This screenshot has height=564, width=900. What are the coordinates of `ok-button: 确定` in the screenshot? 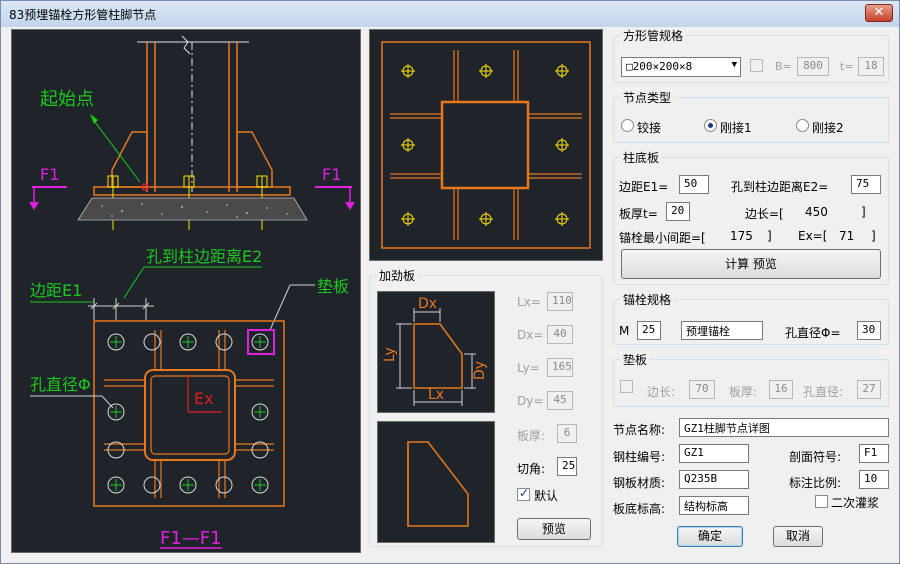 It's located at (710, 536).